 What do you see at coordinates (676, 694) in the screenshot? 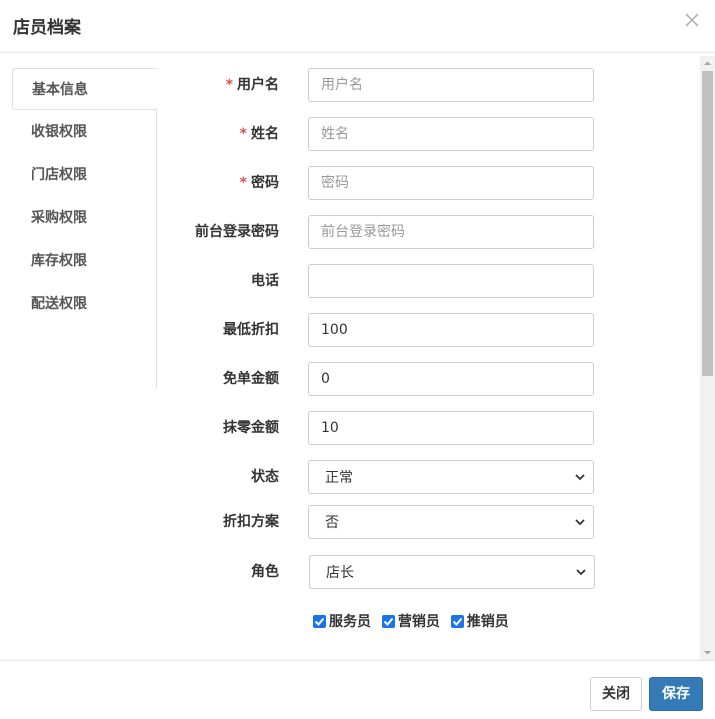
I see `save-button: 保存` at bounding box center [676, 694].